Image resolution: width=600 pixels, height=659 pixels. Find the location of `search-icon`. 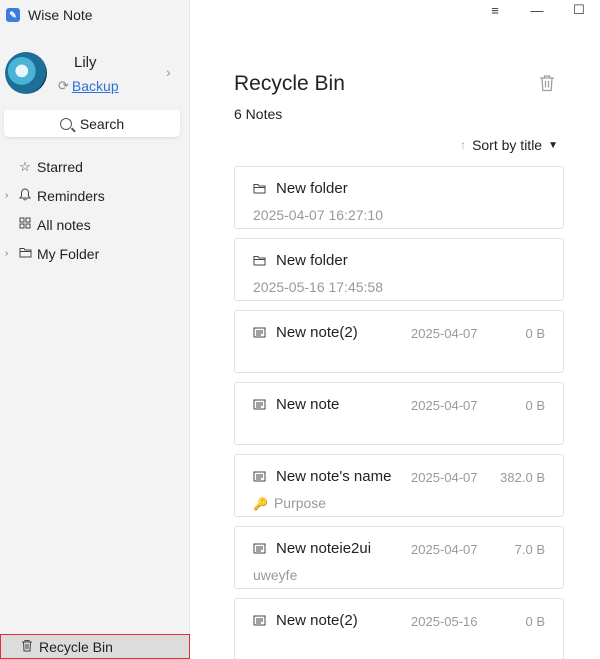

search-icon is located at coordinates (65, 123).